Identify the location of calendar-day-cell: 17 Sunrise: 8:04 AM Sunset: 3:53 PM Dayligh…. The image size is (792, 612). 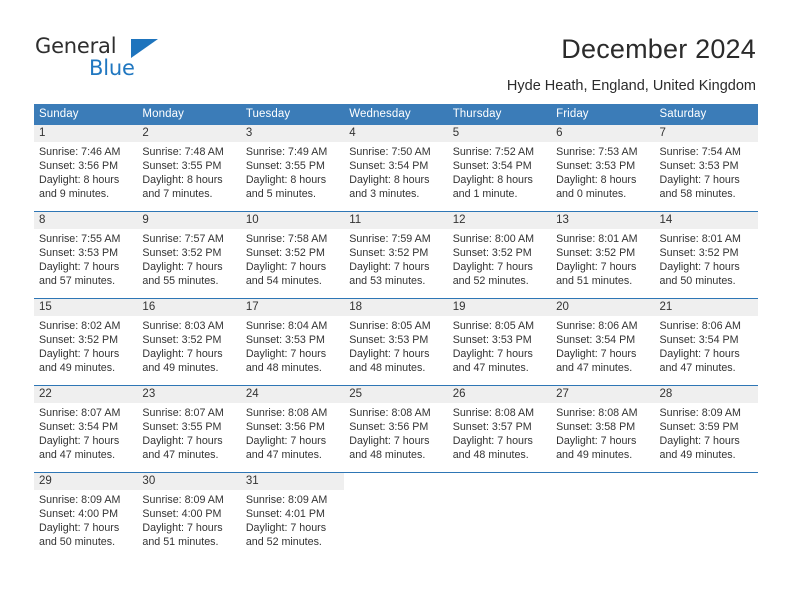
(292, 342).